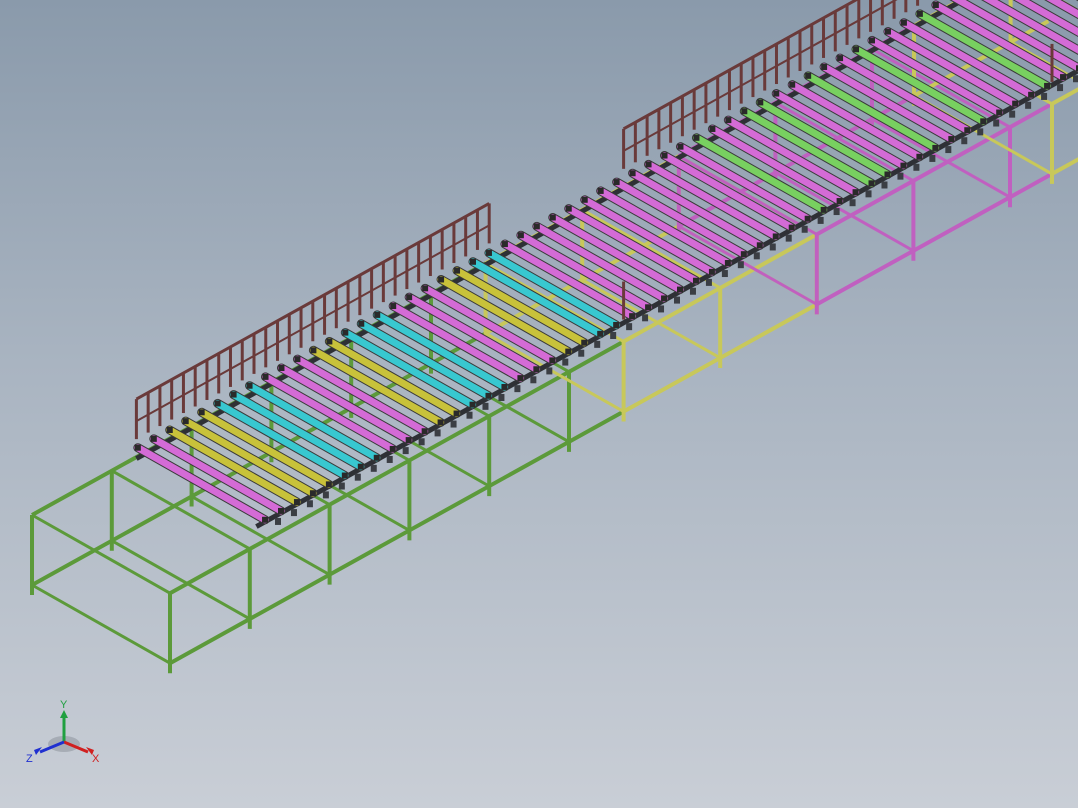  What do you see at coordinates (1064, 166) in the screenshot?
I see `frame-rail` at bounding box center [1064, 166].